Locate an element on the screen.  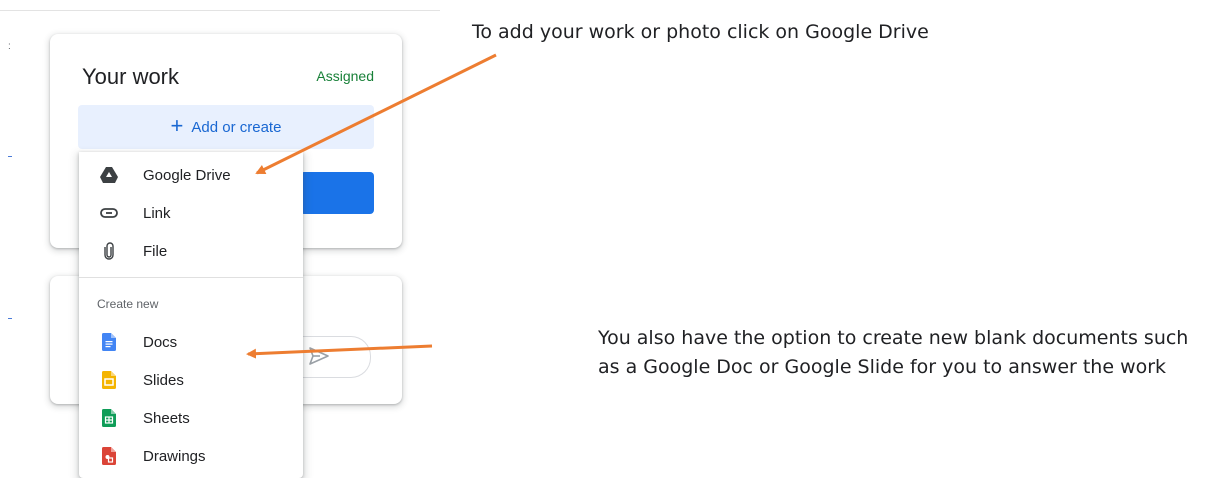
arrow-to-google-drive is located at coordinates (376, 114).